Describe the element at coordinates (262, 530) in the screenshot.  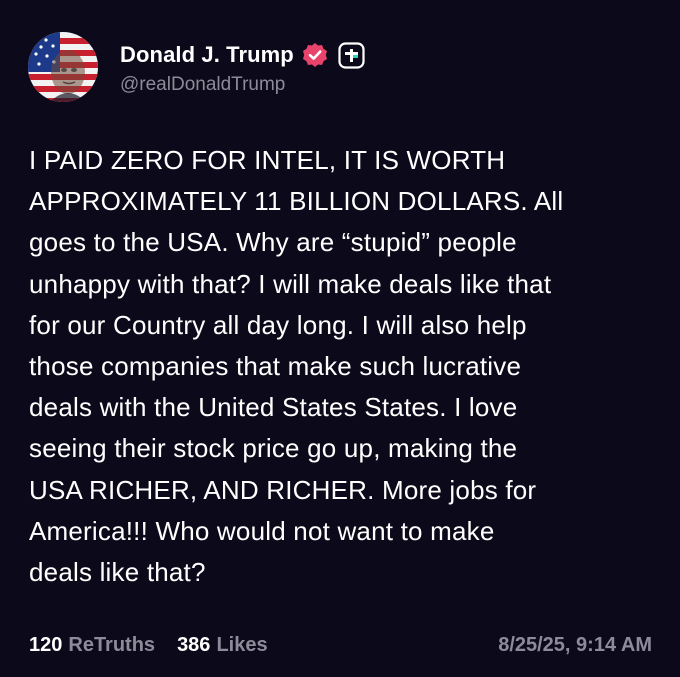
I see `post-line: America!!! Who would not want to make` at that location.